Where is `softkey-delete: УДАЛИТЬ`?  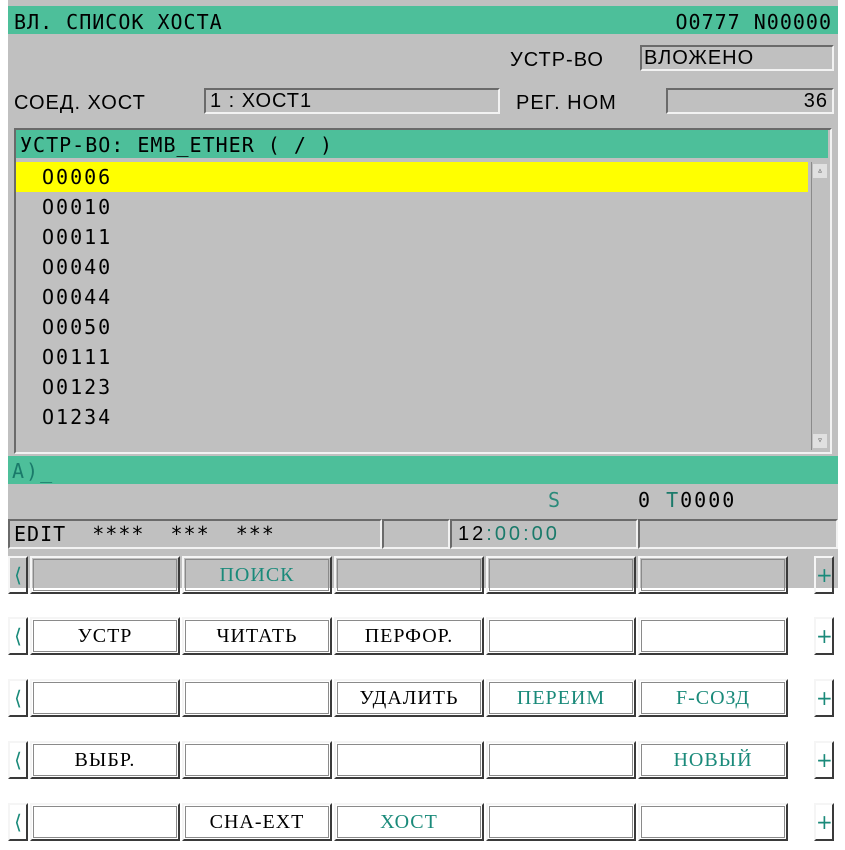 softkey-delete: УДАЛИТЬ is located at coordinates (409, 698).